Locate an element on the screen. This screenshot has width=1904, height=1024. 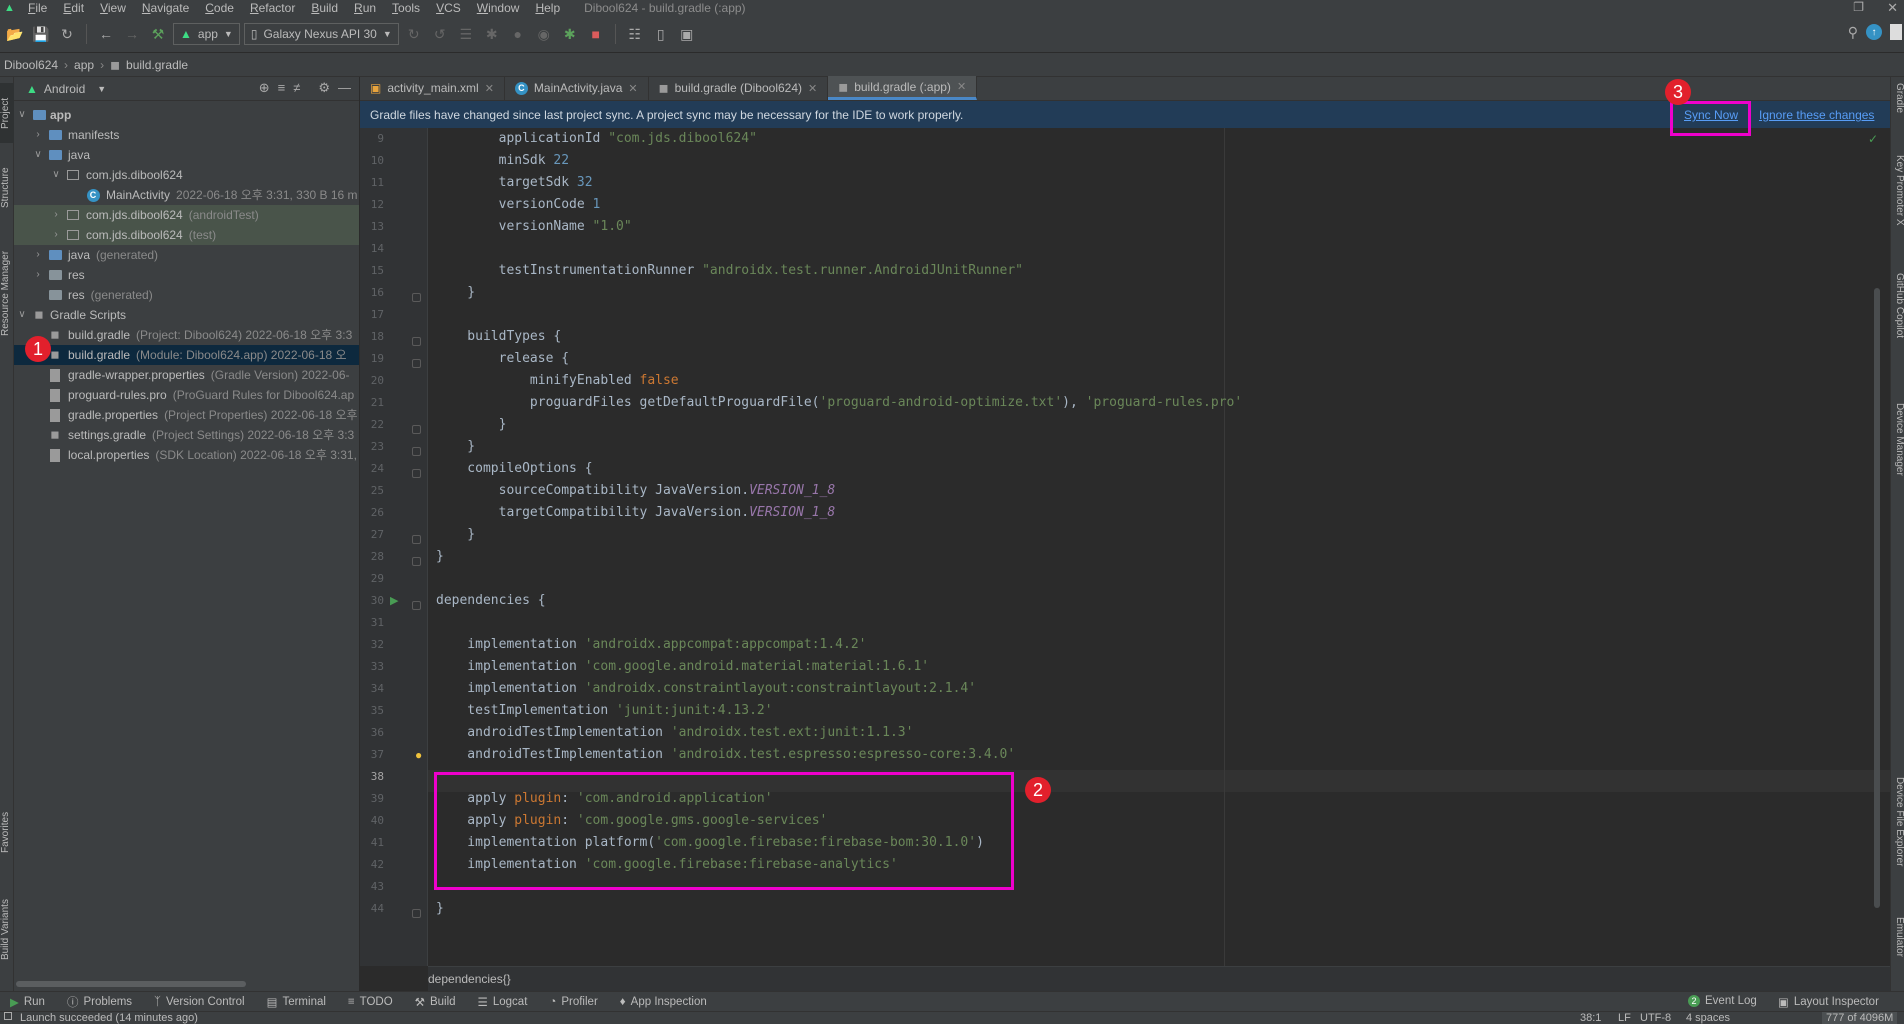
menu-run: Run is located at coordinates (365, 8).